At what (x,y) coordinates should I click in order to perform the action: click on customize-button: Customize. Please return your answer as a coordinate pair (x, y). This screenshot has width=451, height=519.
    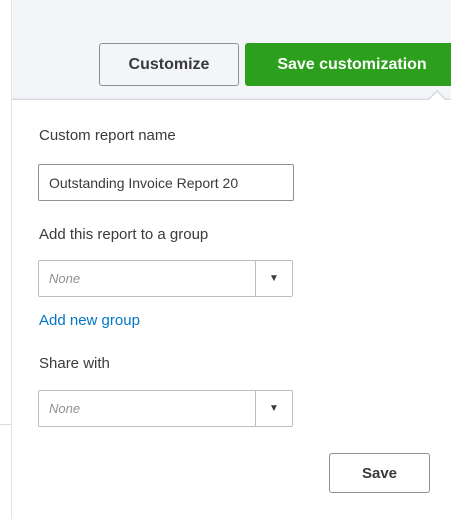
    Looking at the image, I should click on (169, 64).